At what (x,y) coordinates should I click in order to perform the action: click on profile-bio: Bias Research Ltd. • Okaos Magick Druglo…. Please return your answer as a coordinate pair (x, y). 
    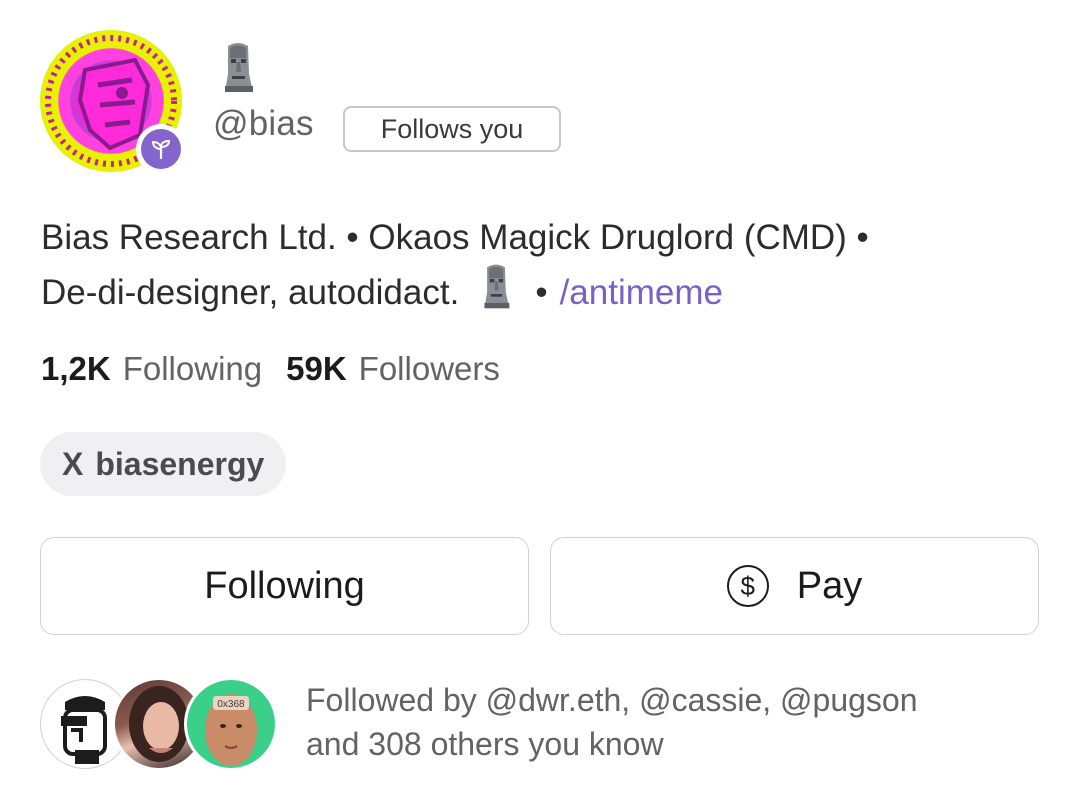
    Looking at the image, I should click on (546, 268).